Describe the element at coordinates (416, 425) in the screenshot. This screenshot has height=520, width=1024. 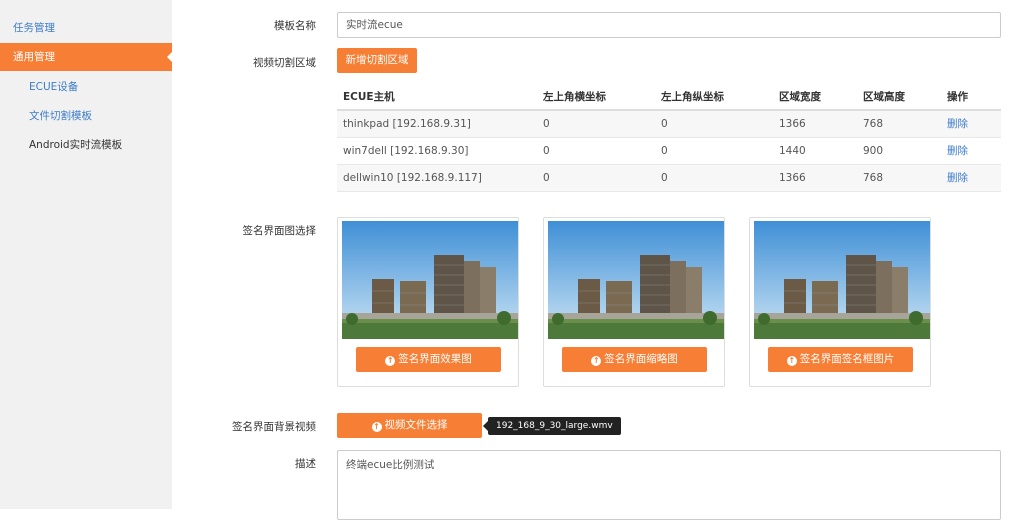
I see `button-label: 视频文件选择` at that location.